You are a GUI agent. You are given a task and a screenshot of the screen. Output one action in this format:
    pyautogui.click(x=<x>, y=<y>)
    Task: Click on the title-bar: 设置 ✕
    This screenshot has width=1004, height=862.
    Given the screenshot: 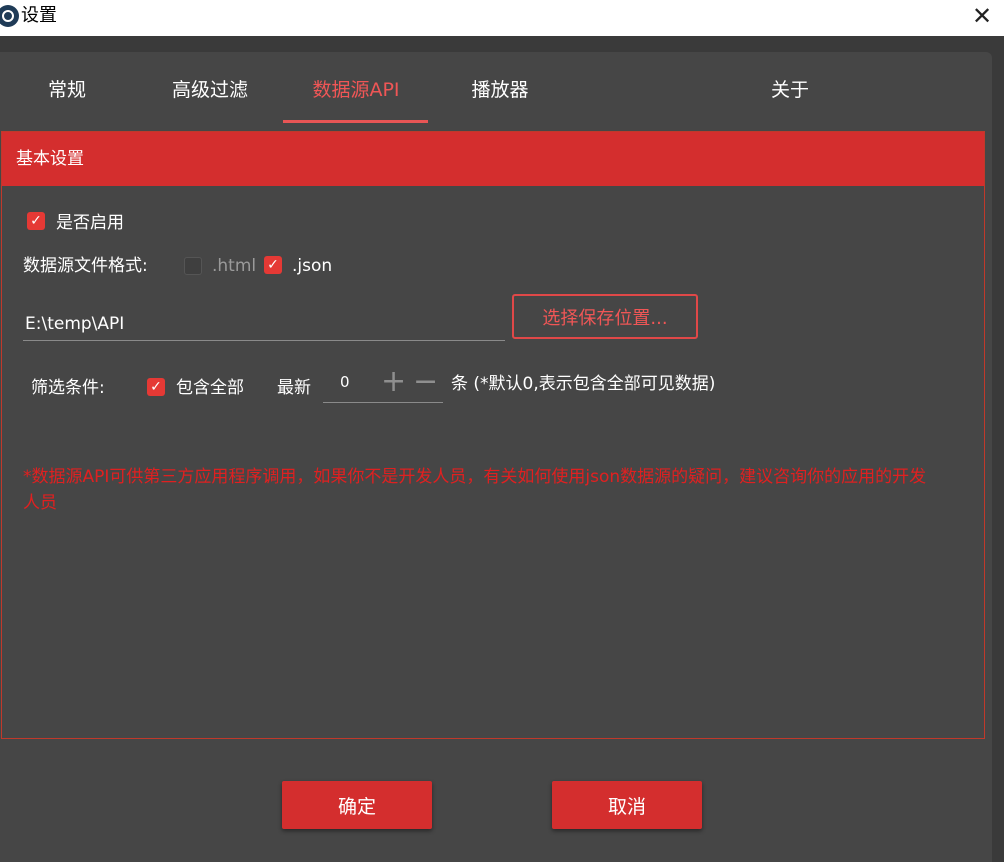 What is the action you would take?
    pyautogui.click(x=502, y=18)
    